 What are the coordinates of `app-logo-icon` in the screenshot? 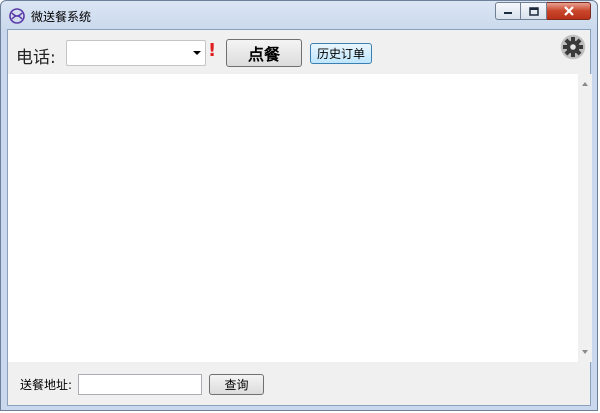 It's located at (17, 16).